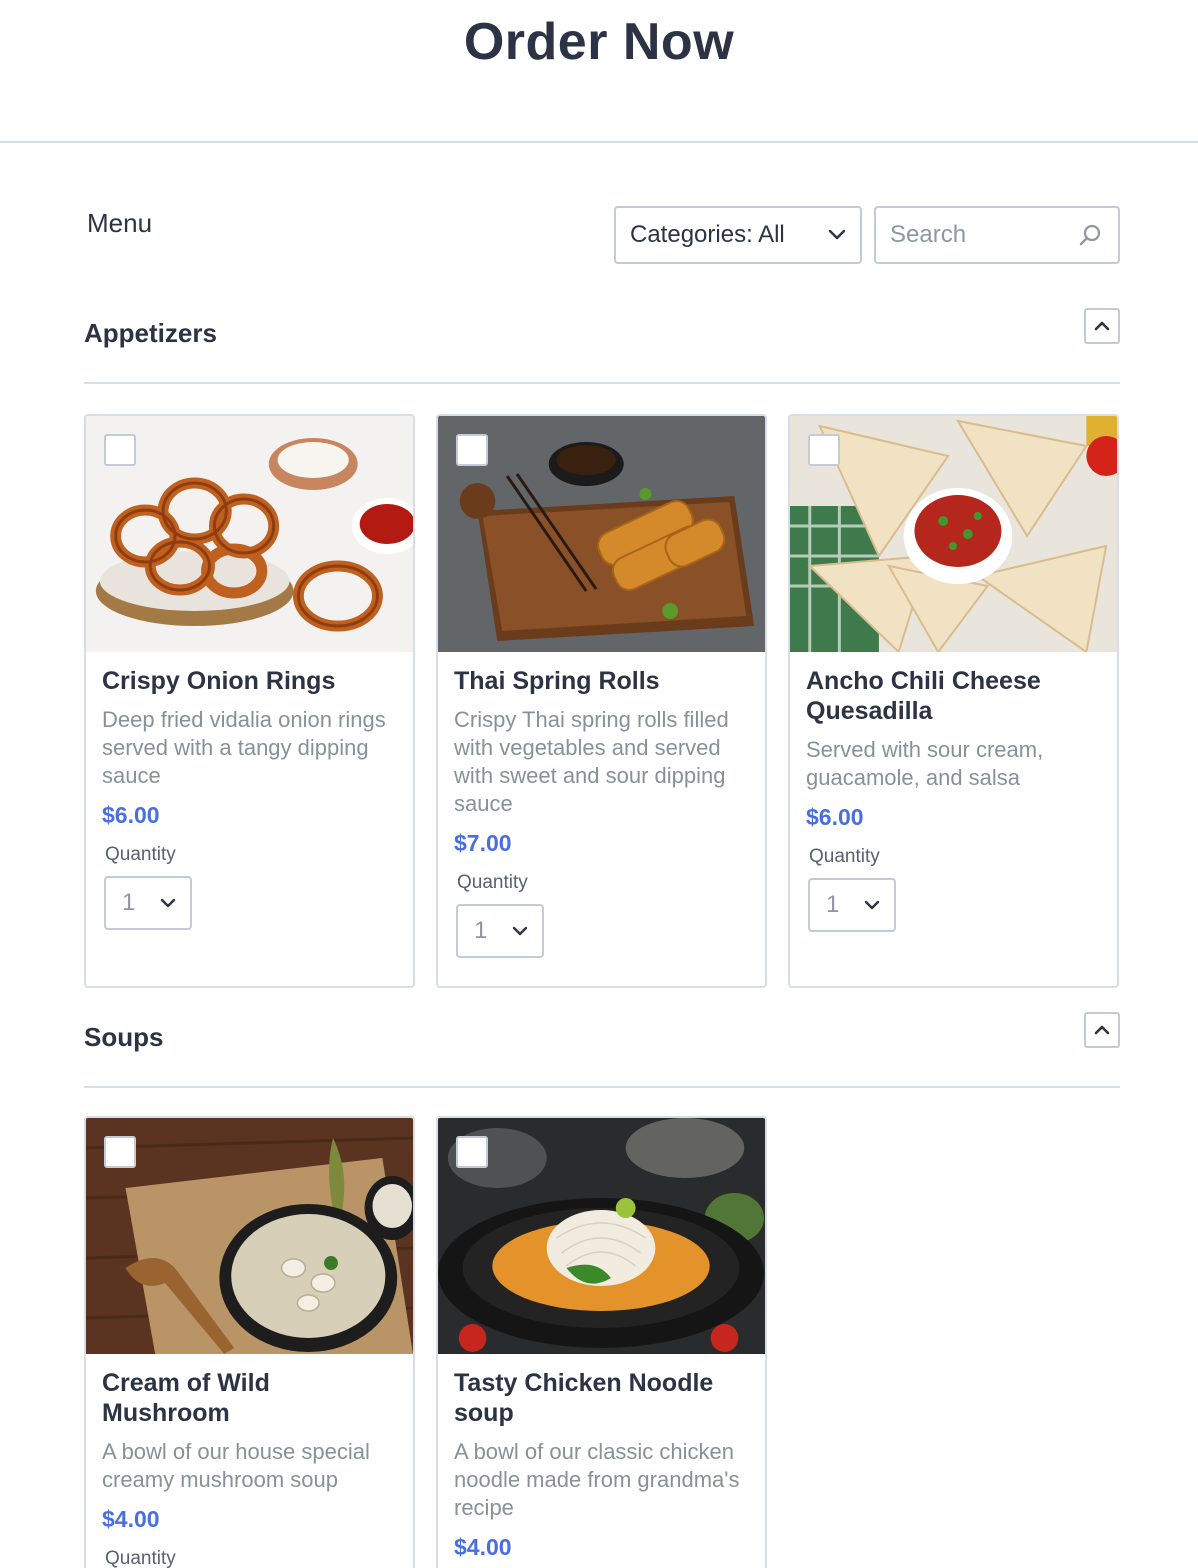 This screenshot has height=1568, width=1198. Describe the element at coordinates (923, 696) in the screenshot. I see `item-name: Ancho Chili Cheese Quesadilla` at that location.